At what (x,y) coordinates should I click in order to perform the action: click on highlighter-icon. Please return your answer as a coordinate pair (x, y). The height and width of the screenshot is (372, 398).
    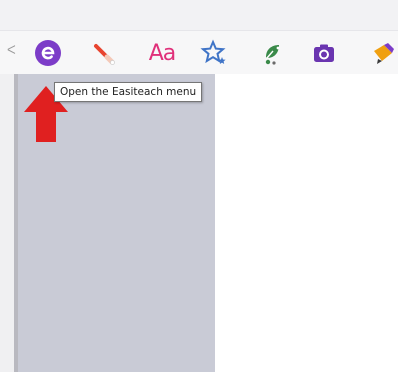
    Looking at the image, I should click on (384, 53).